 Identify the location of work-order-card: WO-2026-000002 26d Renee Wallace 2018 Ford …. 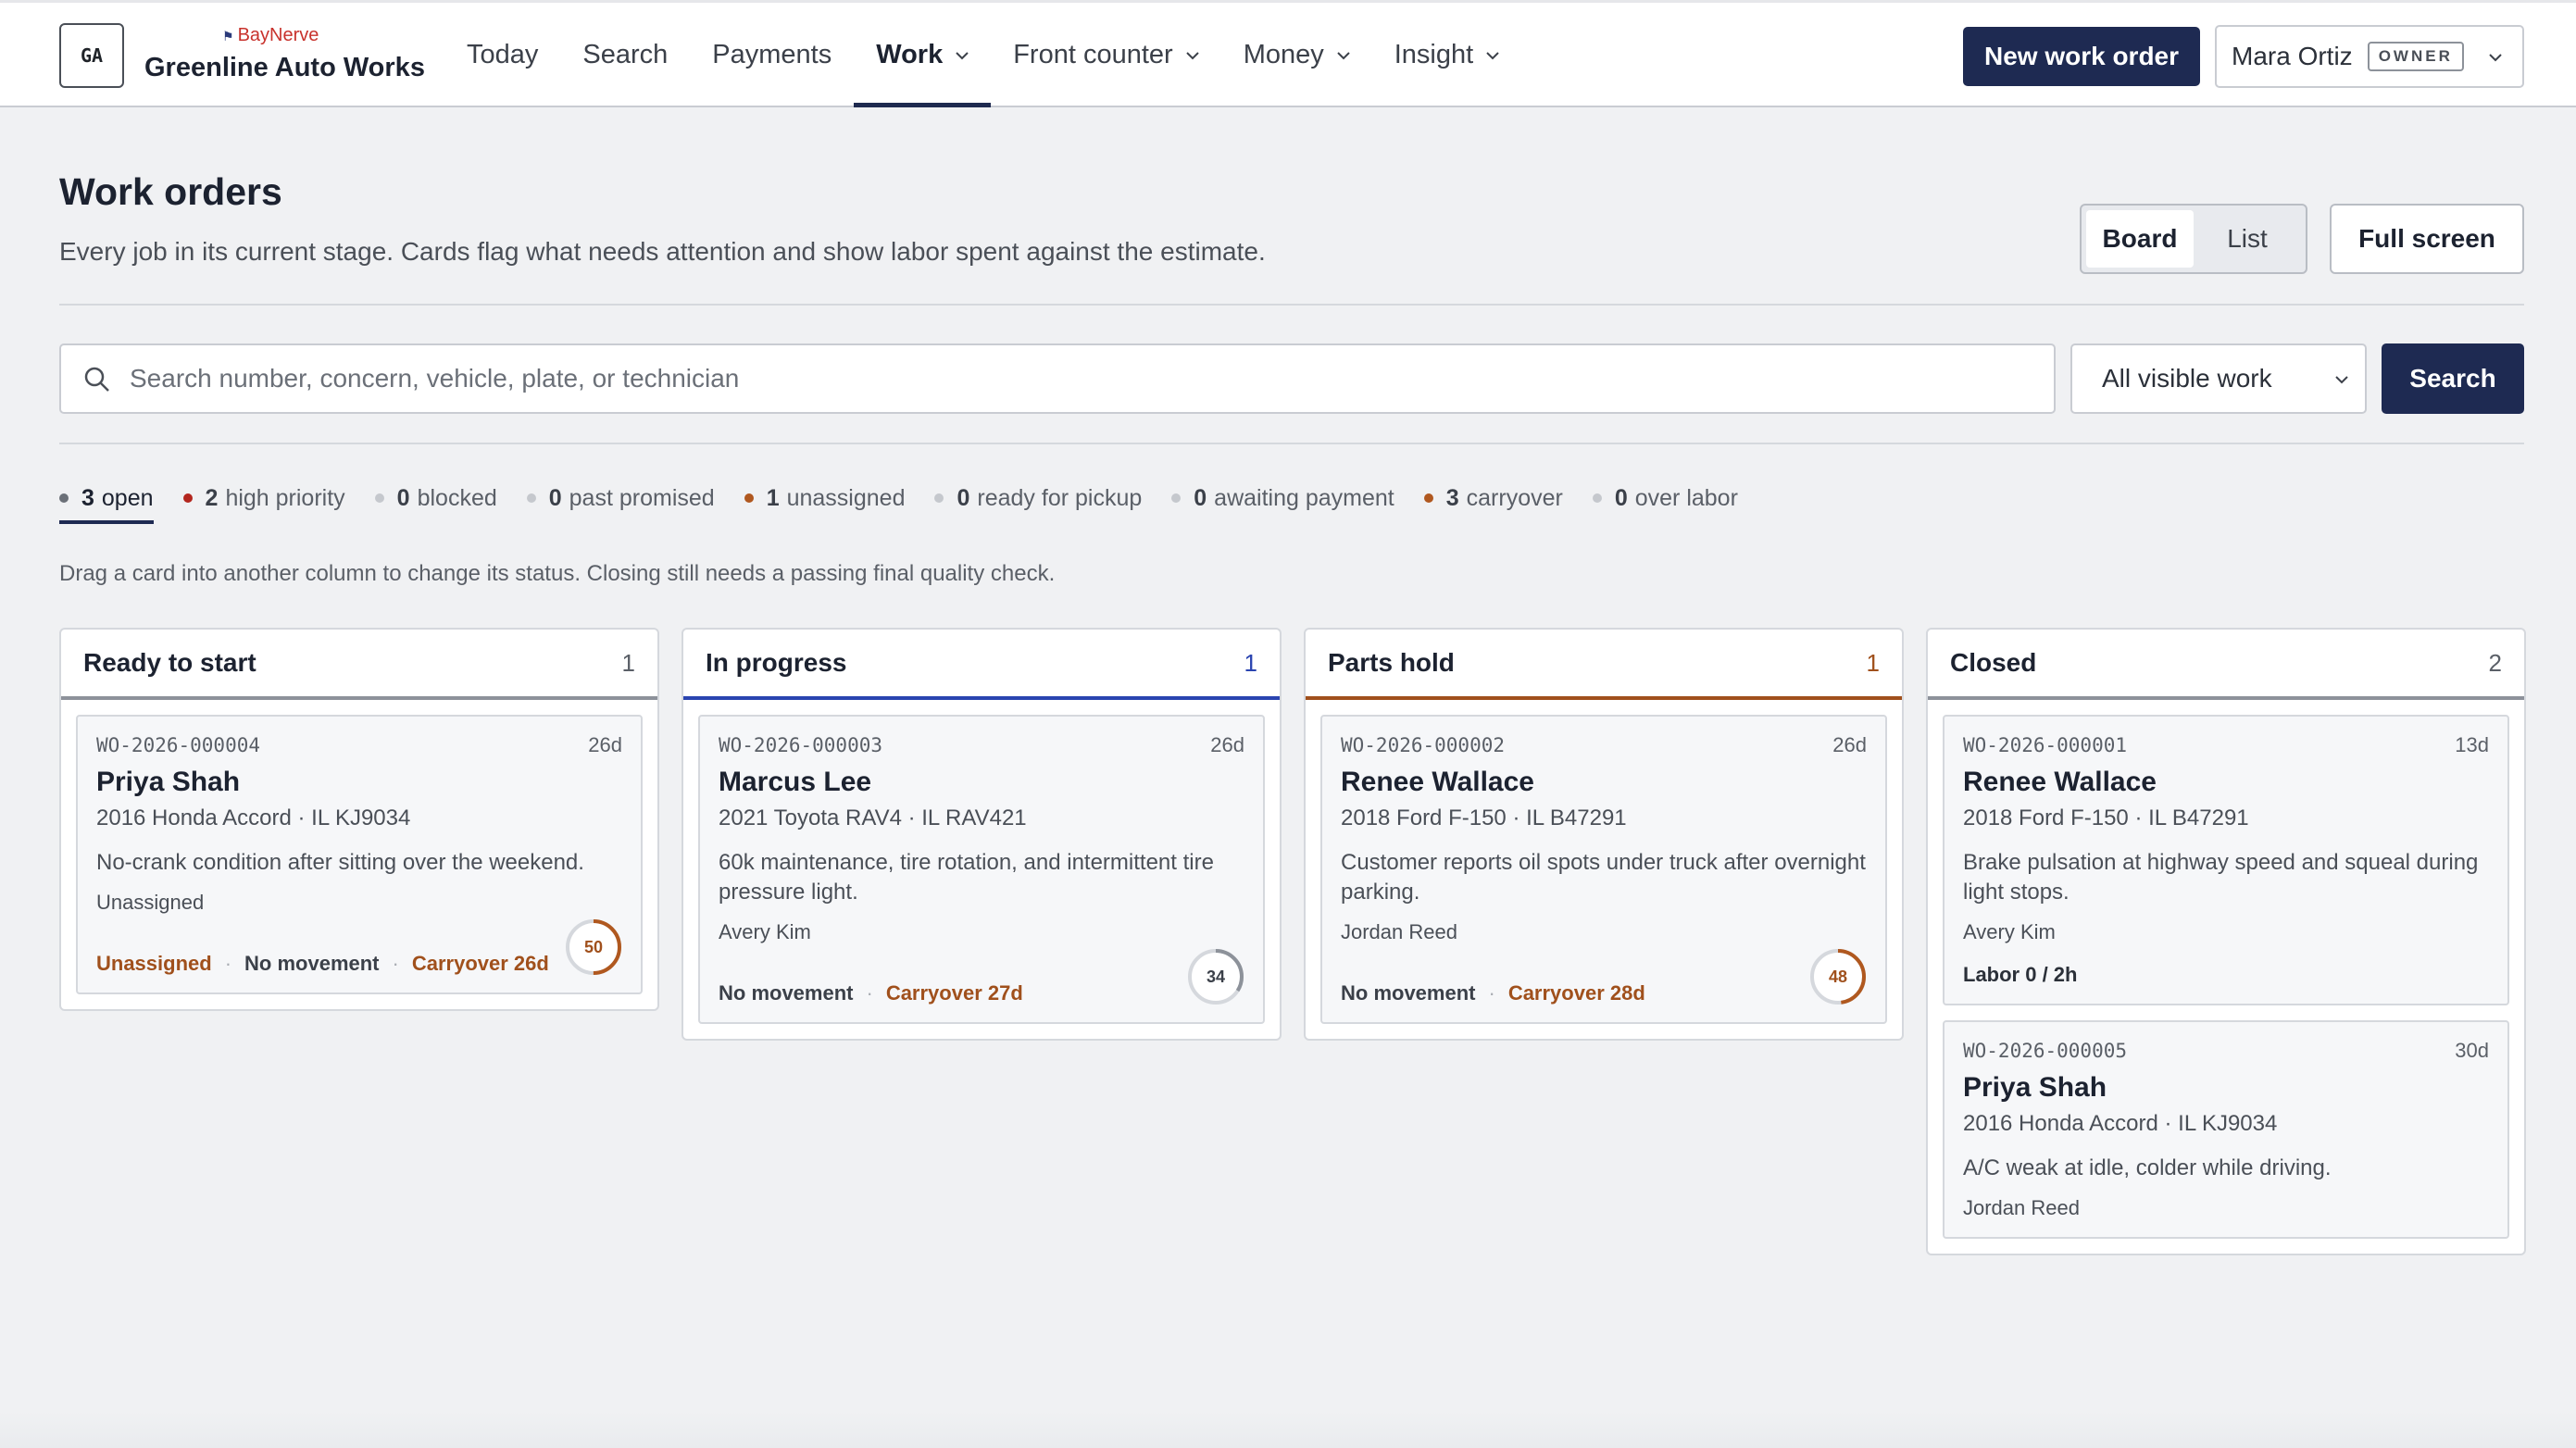
(1603, 869).